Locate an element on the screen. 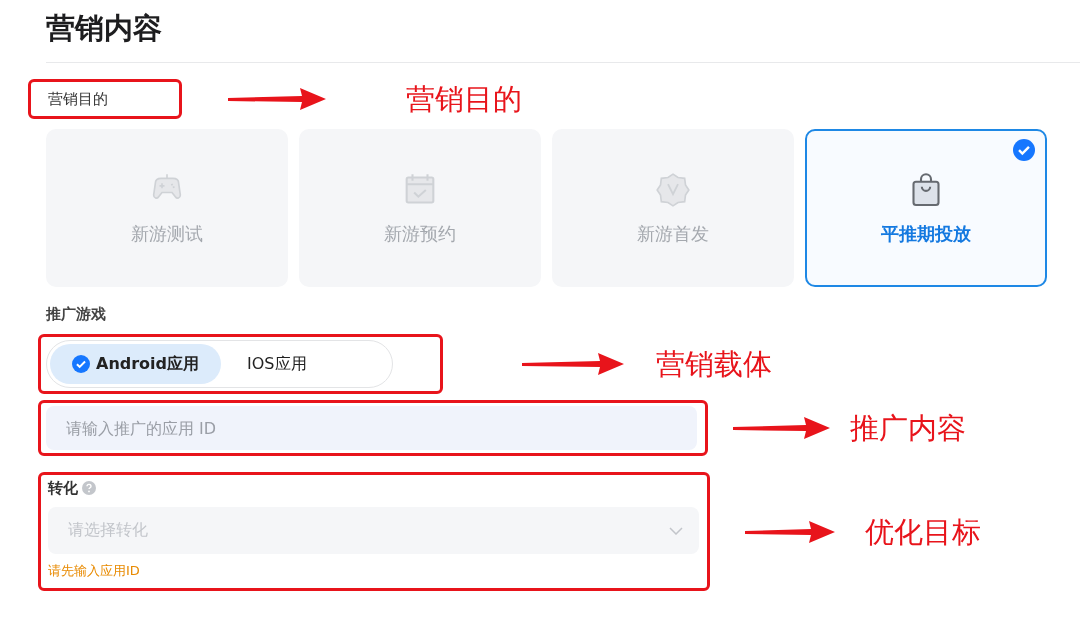  field-label: 转化 is located at coordinates (63, 488).